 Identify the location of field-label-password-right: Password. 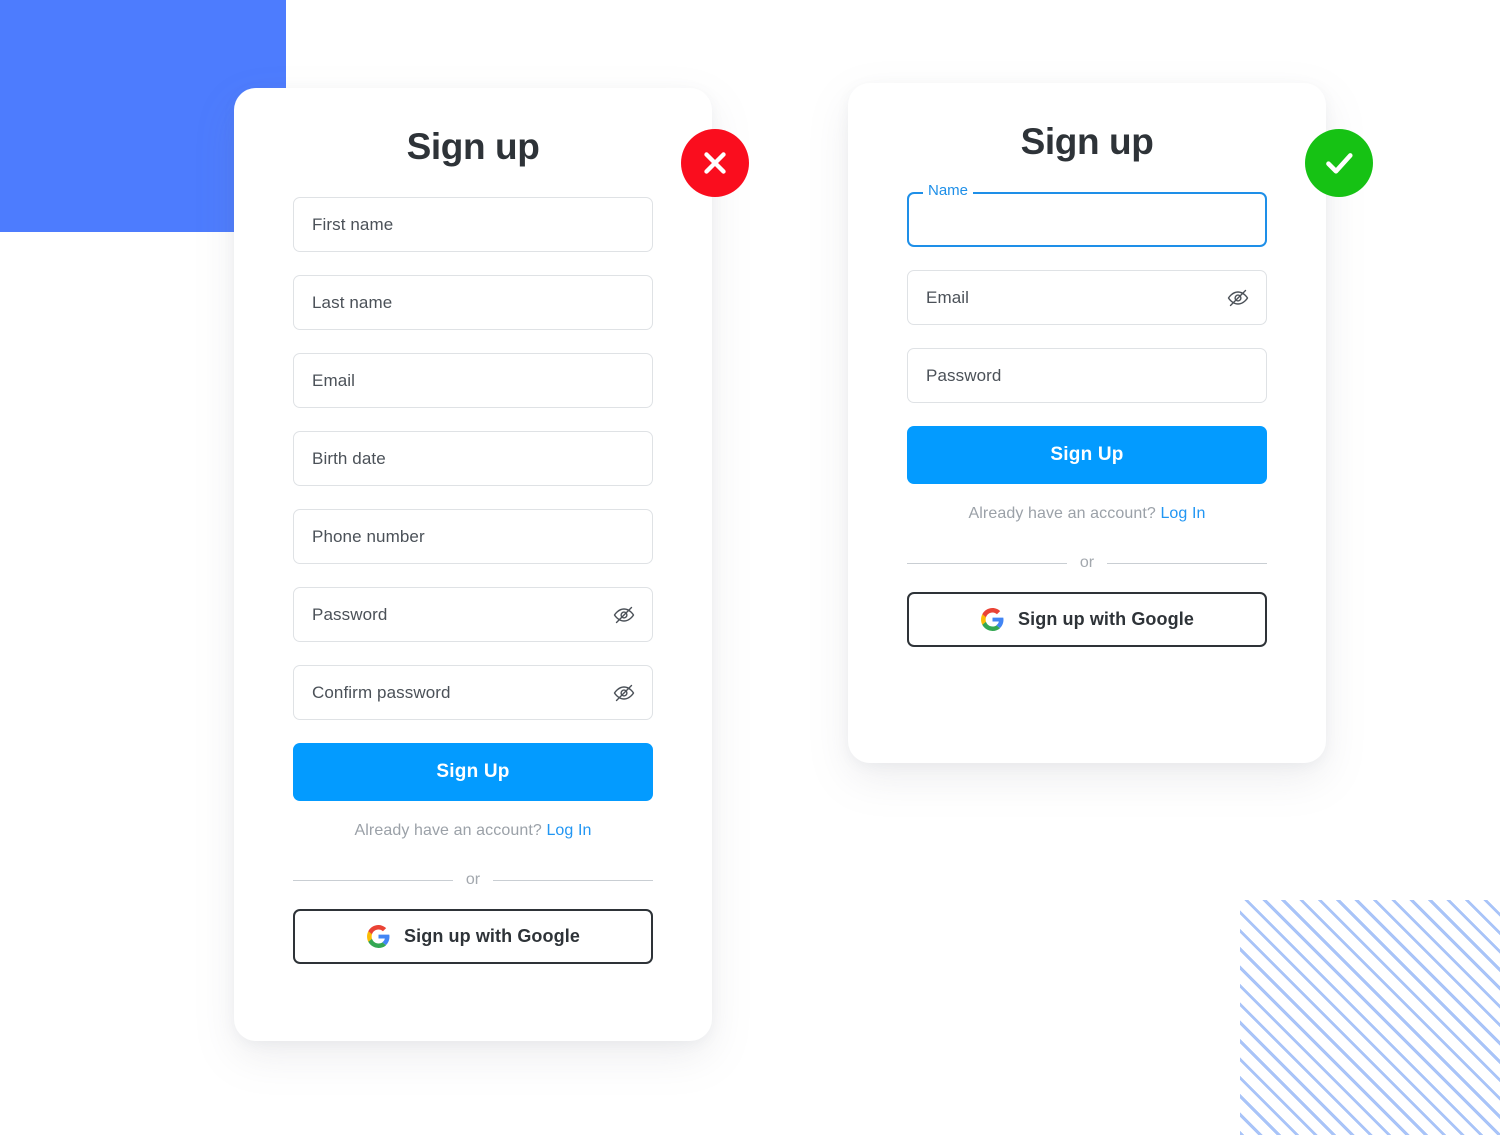
(964, 375).